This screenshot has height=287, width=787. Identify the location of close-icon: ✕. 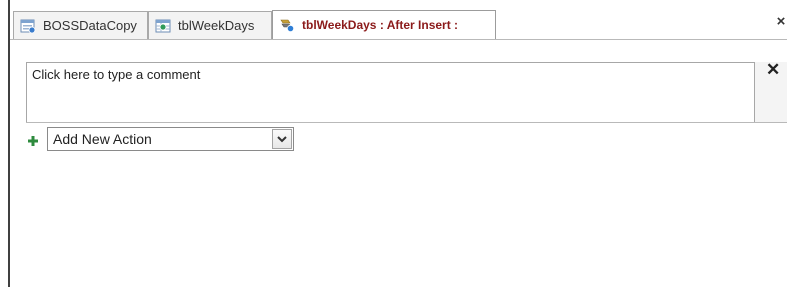
(773, 69).